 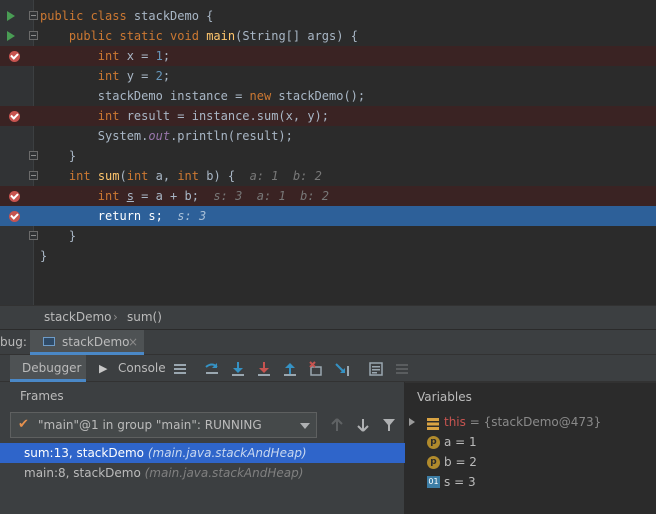 What do you see at coordinates (166, 76) in the screenshot?
I see `code-token: ;` at bounding box center [166, 76].